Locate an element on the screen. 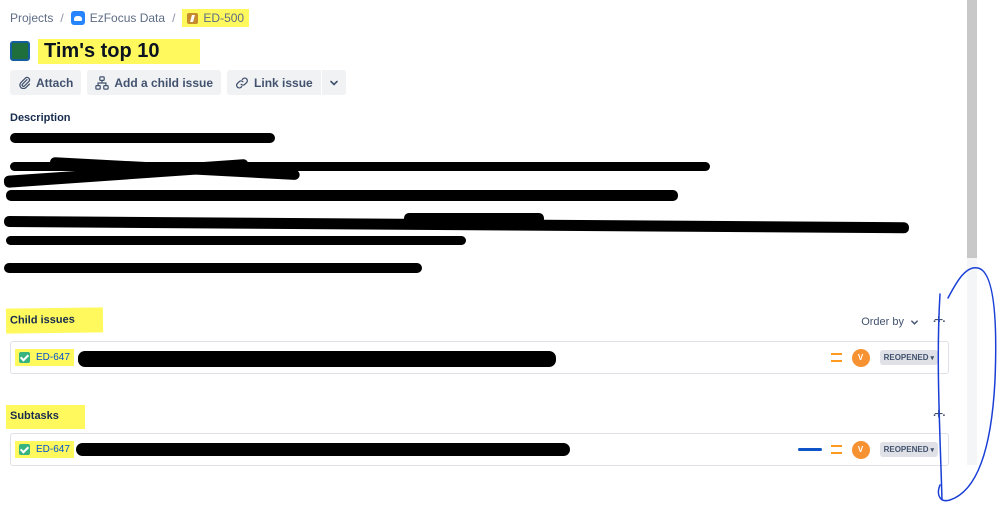  breadcrumb-issue-key-label: ED-500 is located at coordinates (224, 18).